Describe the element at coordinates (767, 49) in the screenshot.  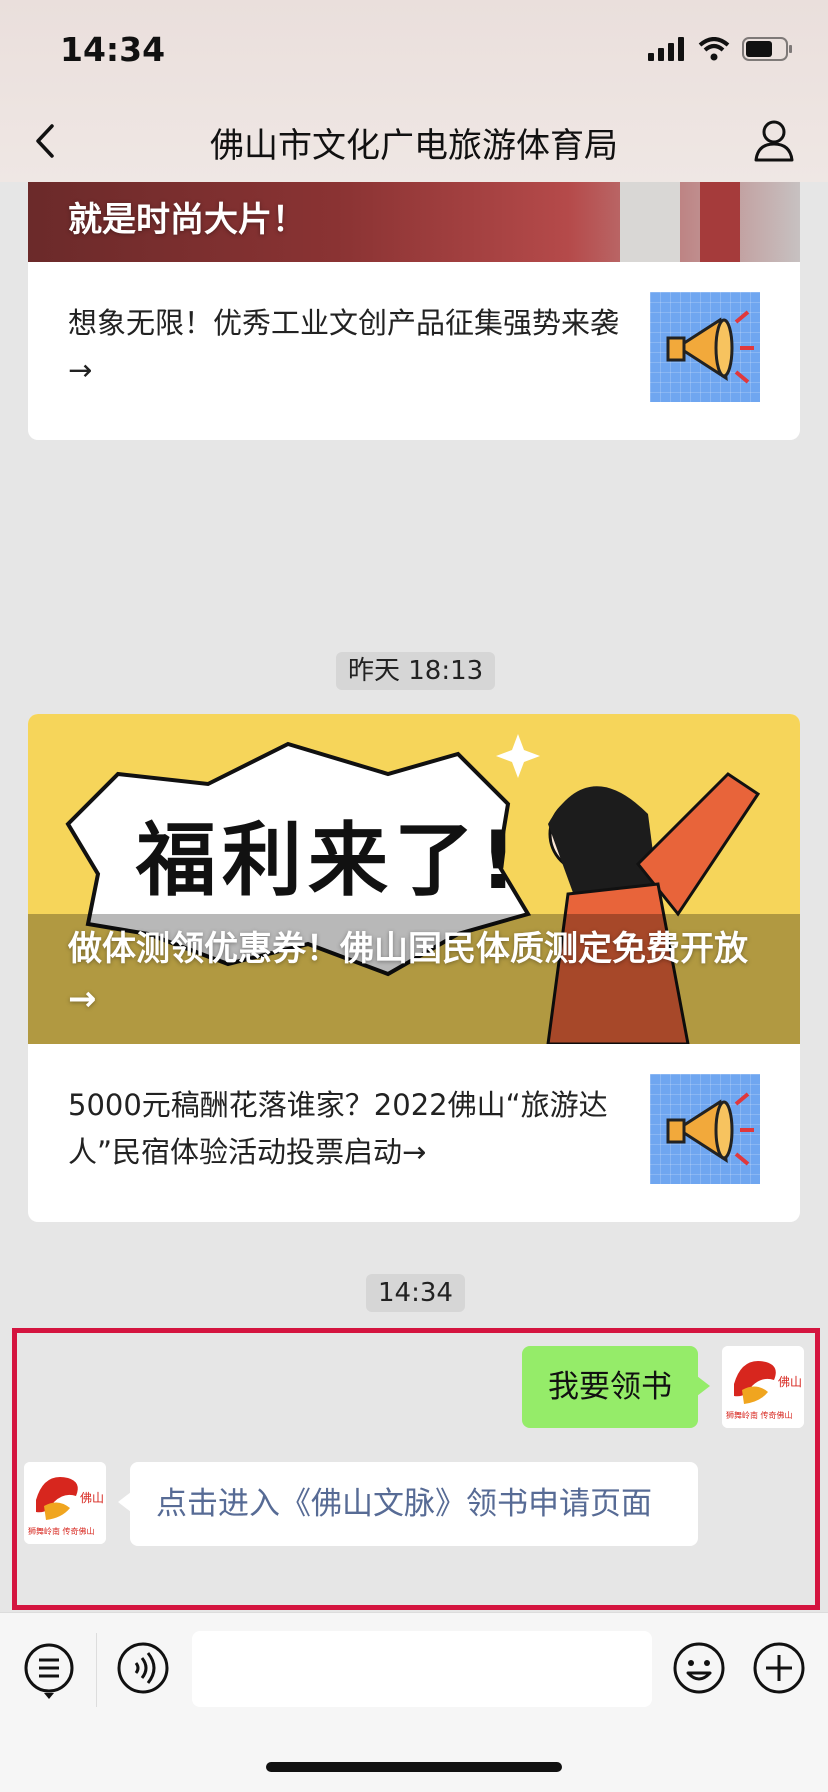
I see `battery-icon` at that location.